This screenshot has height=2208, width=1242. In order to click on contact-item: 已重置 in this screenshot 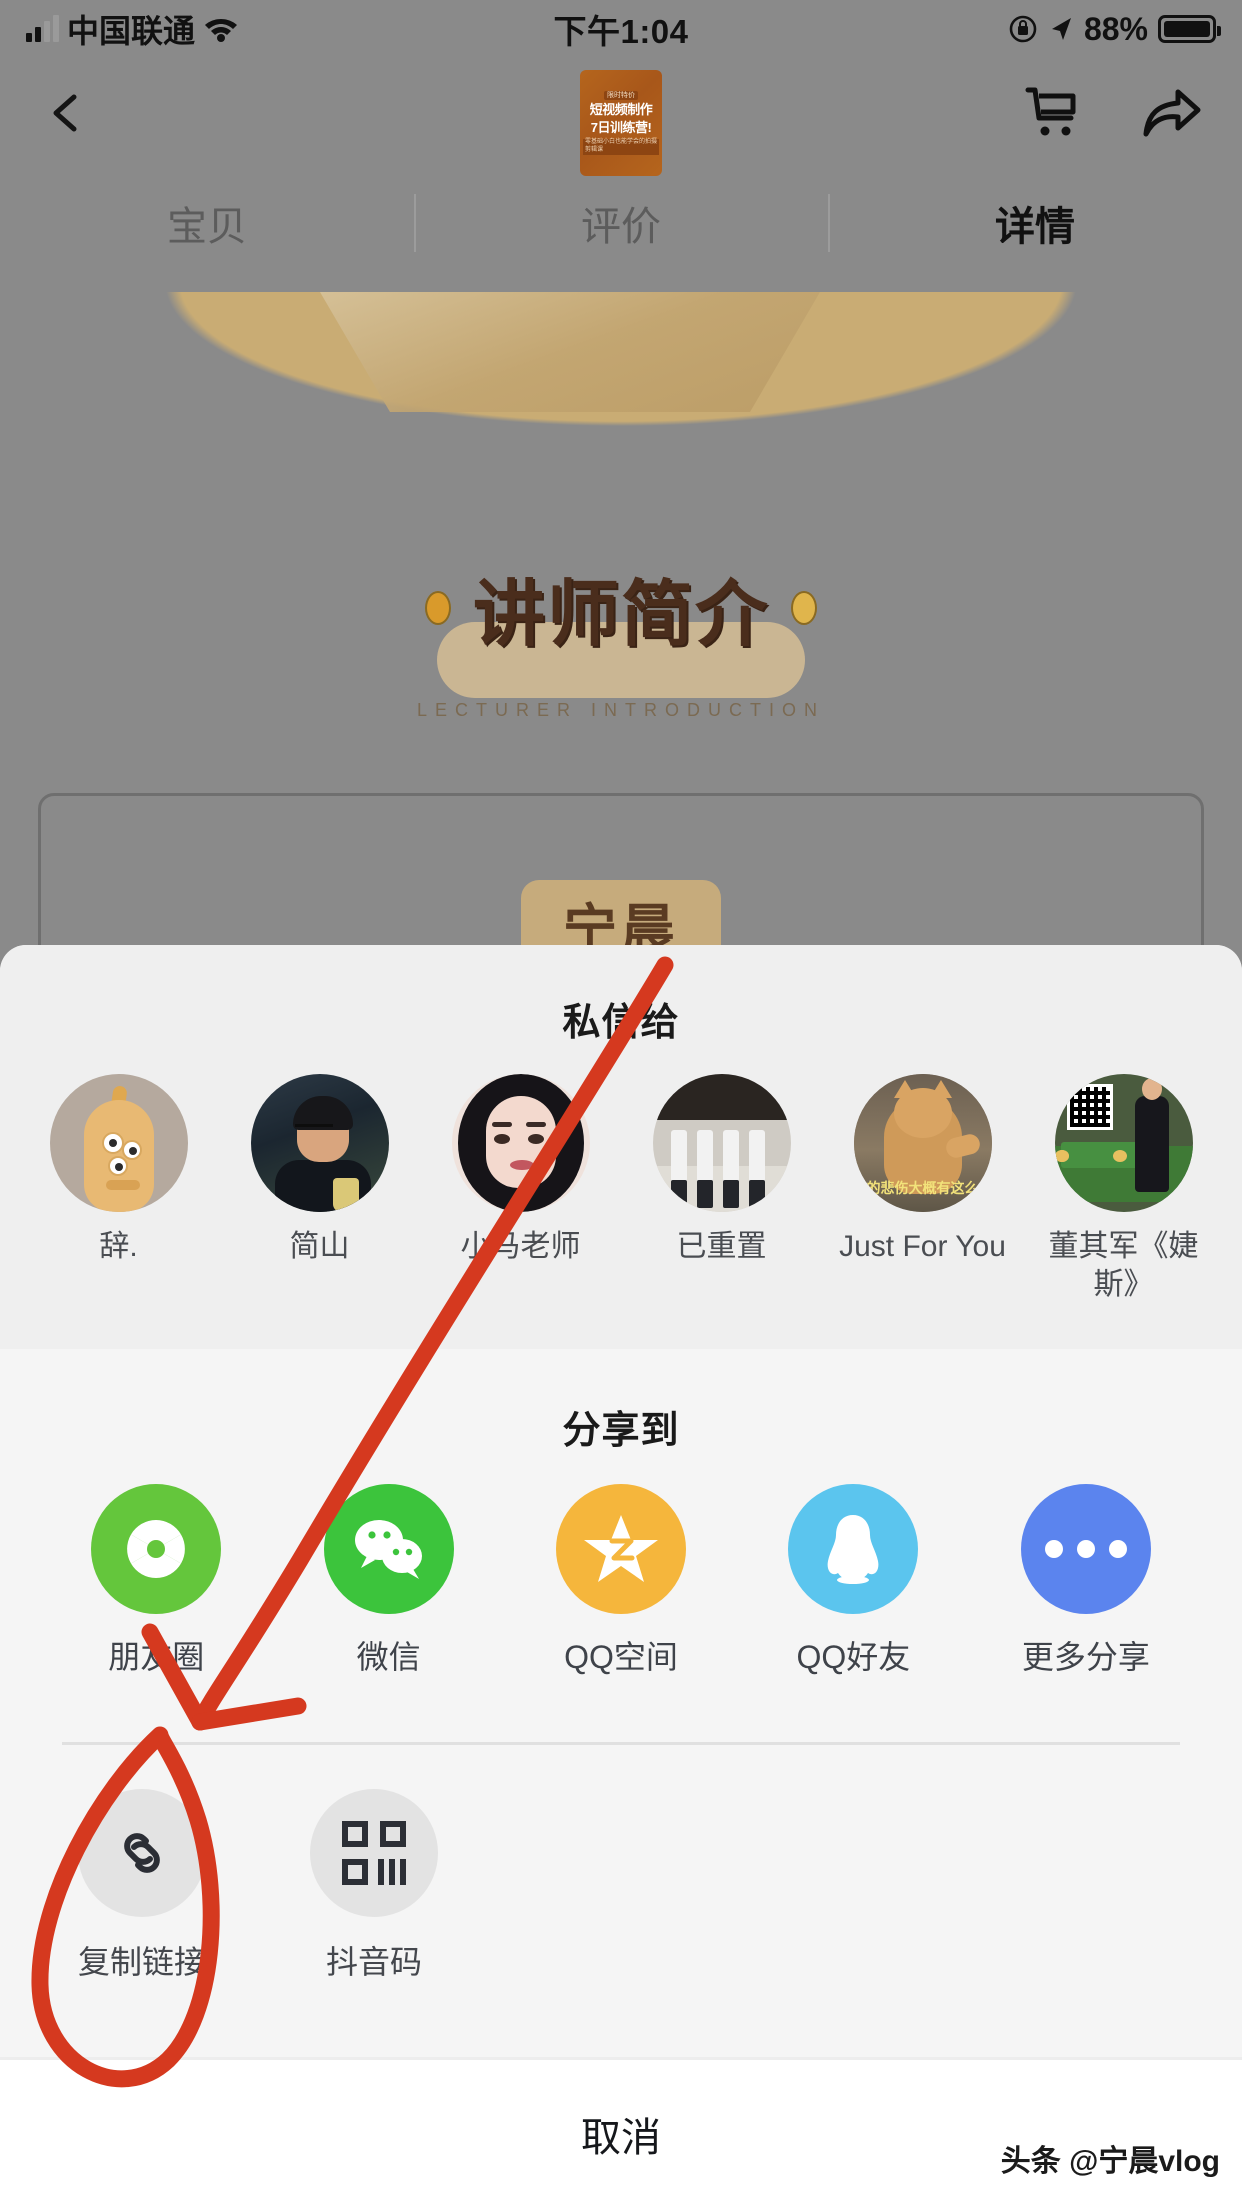, I will do `click(721, 1188)`.